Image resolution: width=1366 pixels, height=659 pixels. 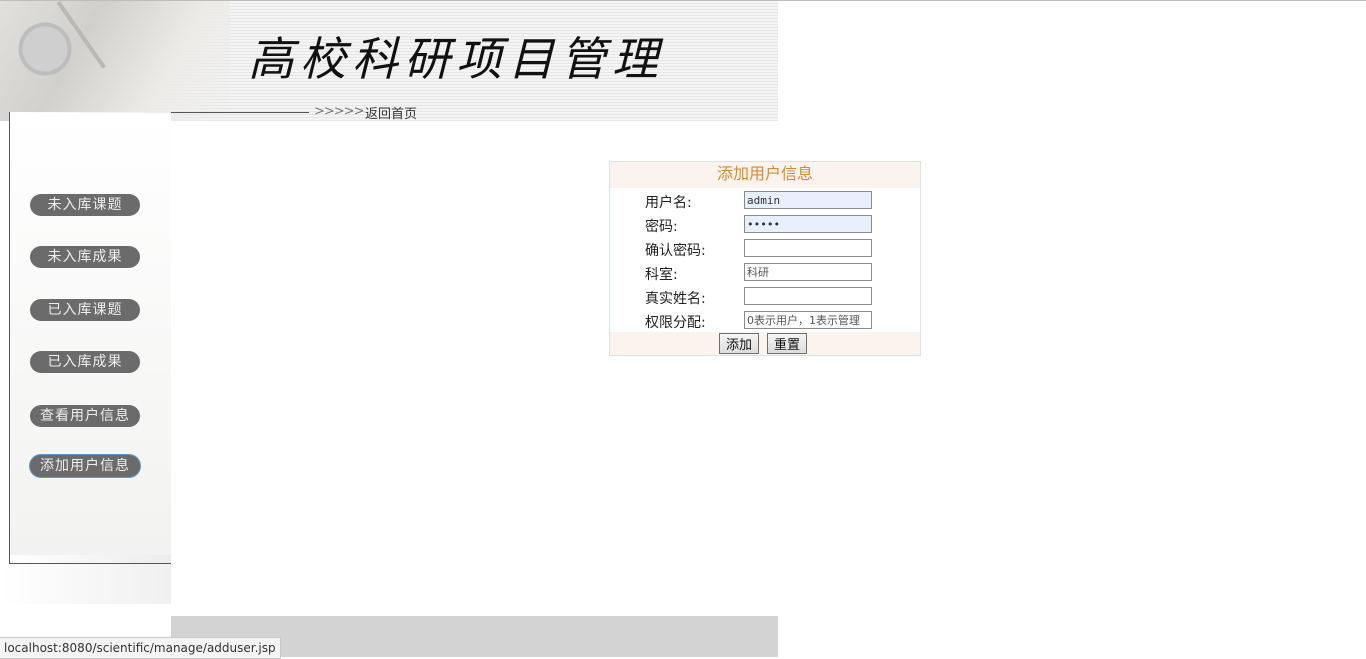 What do you see at coordinates (675, 323) in the screenshot?
I see `permission-label: 权限分配:` at bounding box center [675, 323].